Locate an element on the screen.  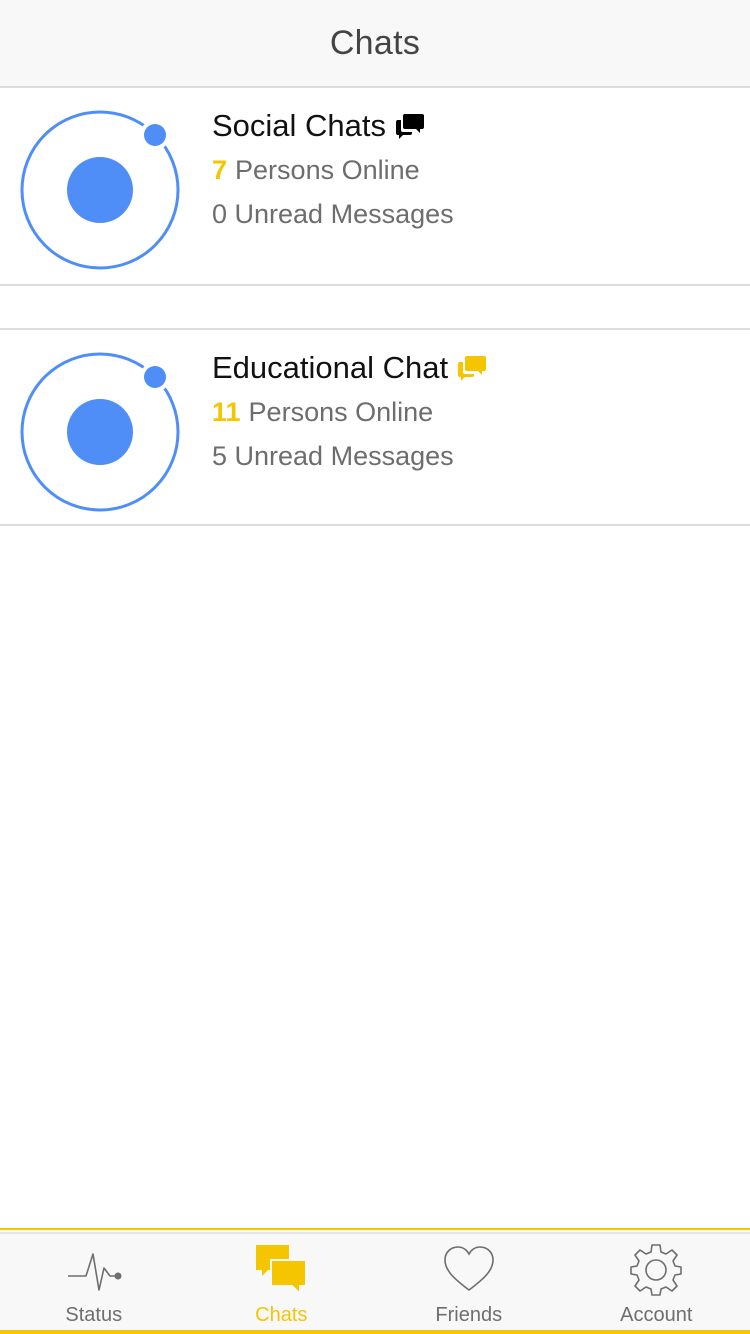
unread-messages: 5 Unread Messages is located at coordinates (333, 456).